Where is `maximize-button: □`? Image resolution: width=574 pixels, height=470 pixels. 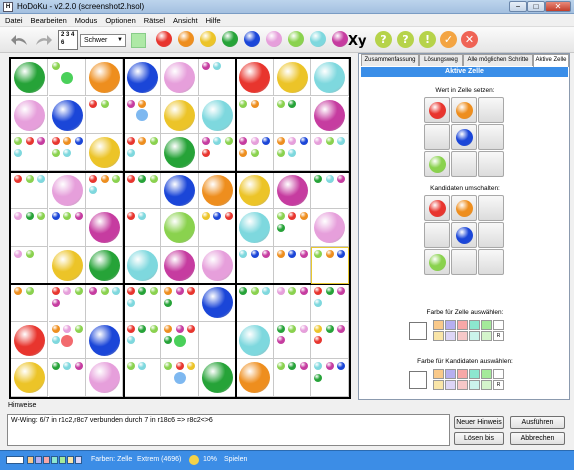 maximize-button: □ is located at coordinates (536, 6).